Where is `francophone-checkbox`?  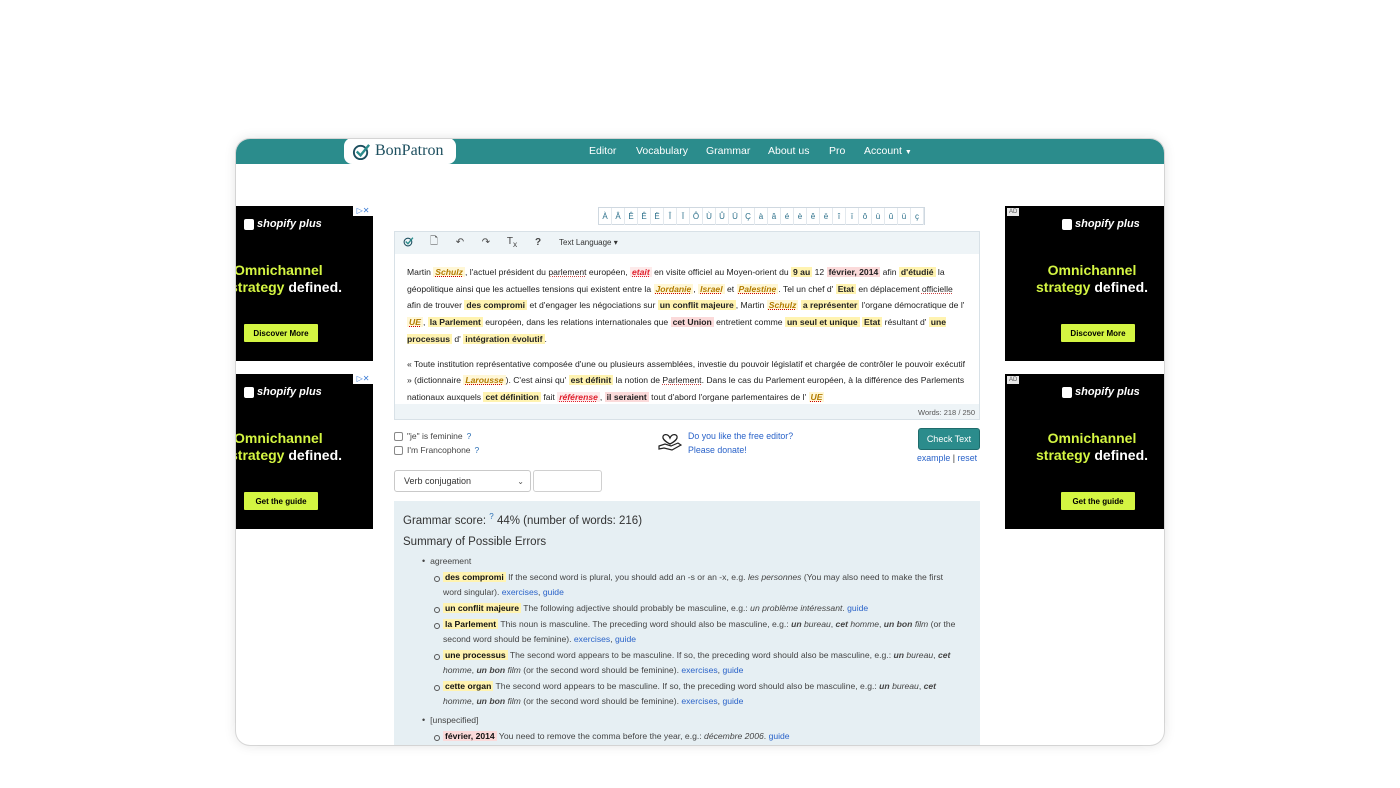
francophone-checkbox is located at coordinates (398, 450).